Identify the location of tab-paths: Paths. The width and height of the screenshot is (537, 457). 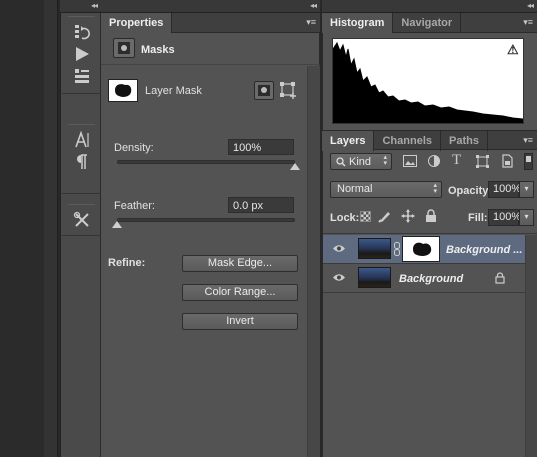
(464, 141).